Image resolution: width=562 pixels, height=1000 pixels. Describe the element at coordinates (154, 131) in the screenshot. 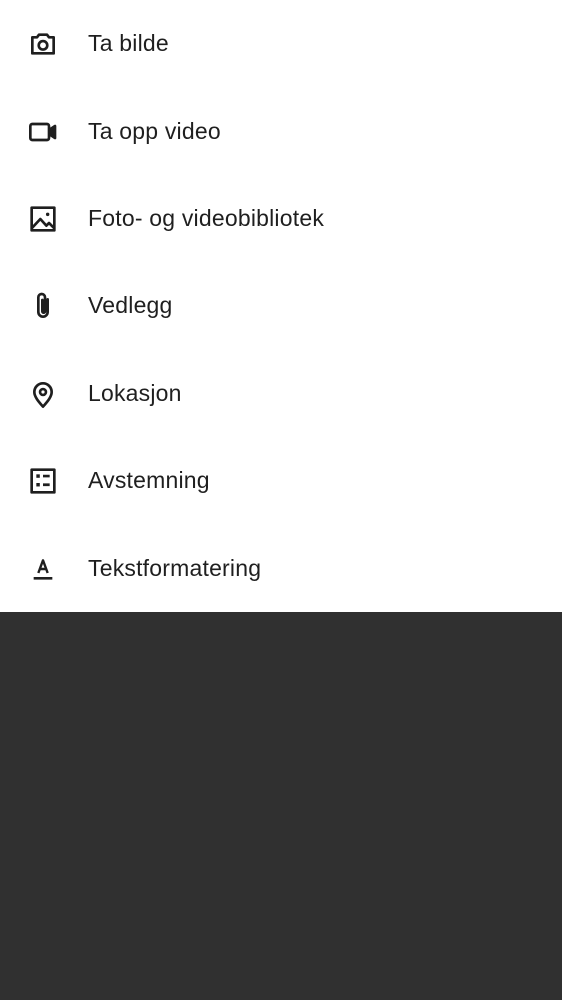

I see `menu-item-label: Ta opp video` at that location.